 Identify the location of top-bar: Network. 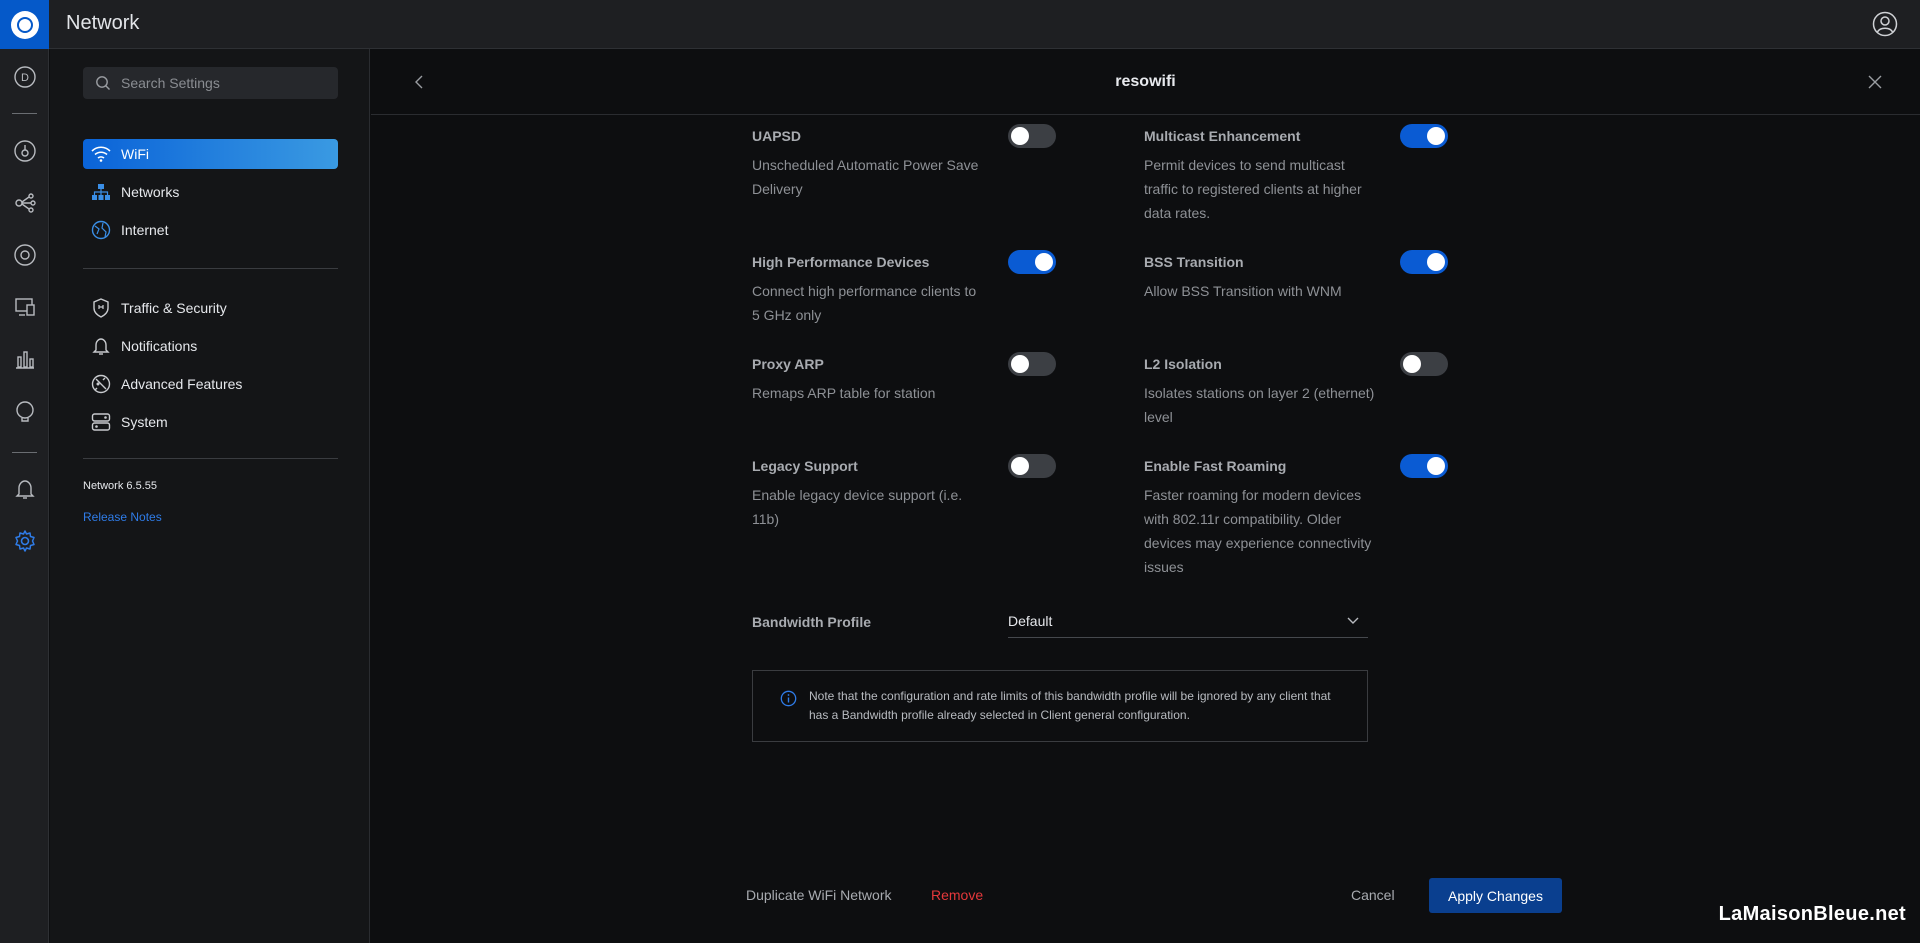
(960, 24).